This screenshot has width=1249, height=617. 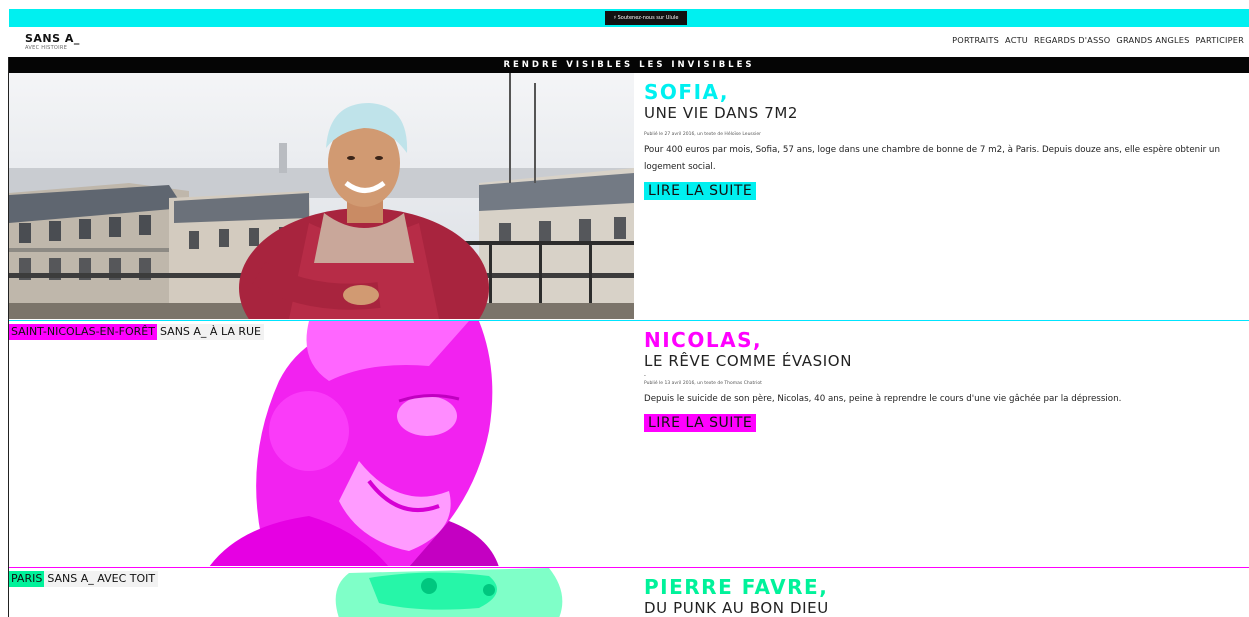 What do you see at coordinates (1220, 40) in the screenshot?
I see `nav-item-participer: PARTICIPER` at bounding box center [1220, 40].